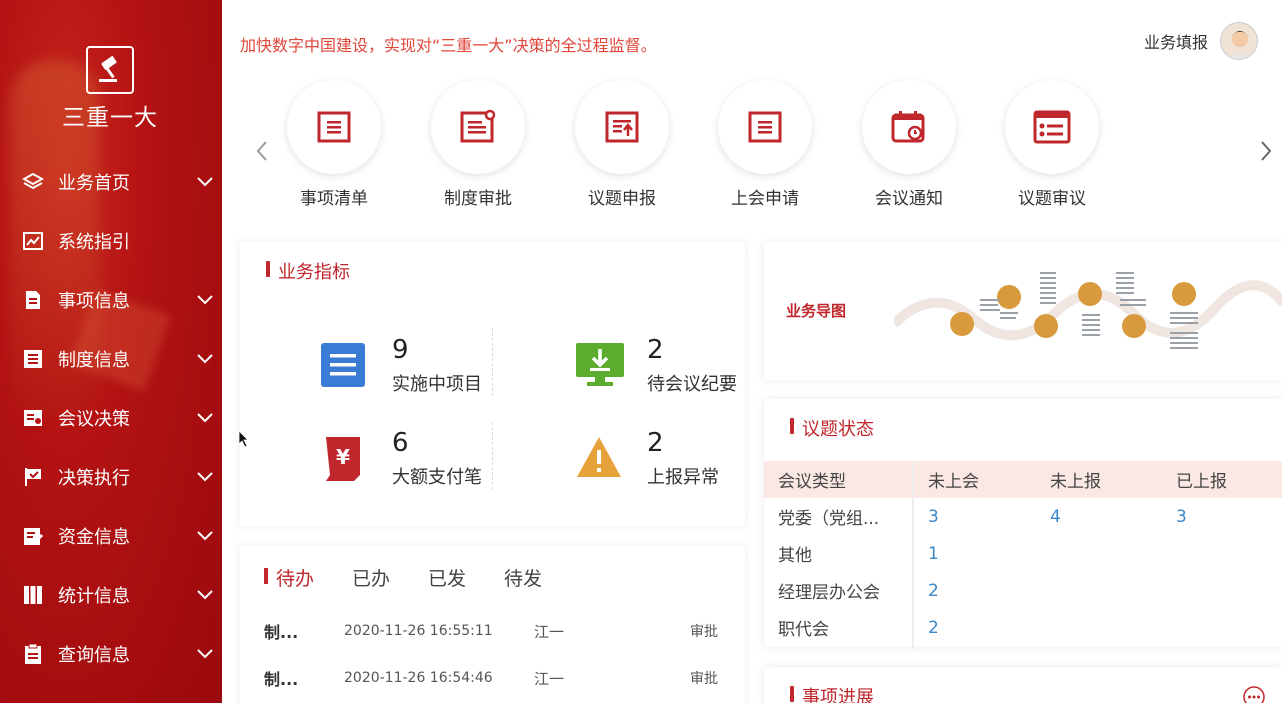  What do you see at coordinates (832, 428) in the screenshot?
I see `panel-title: 议题状态` at bounding box center [832, 428].